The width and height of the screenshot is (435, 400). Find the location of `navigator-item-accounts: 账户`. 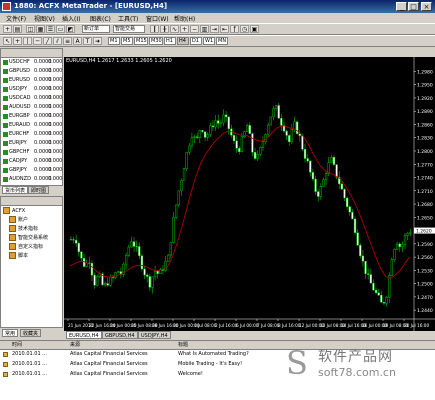

navigator-item-accounts: 账户 is located at coordinates (18, 220).